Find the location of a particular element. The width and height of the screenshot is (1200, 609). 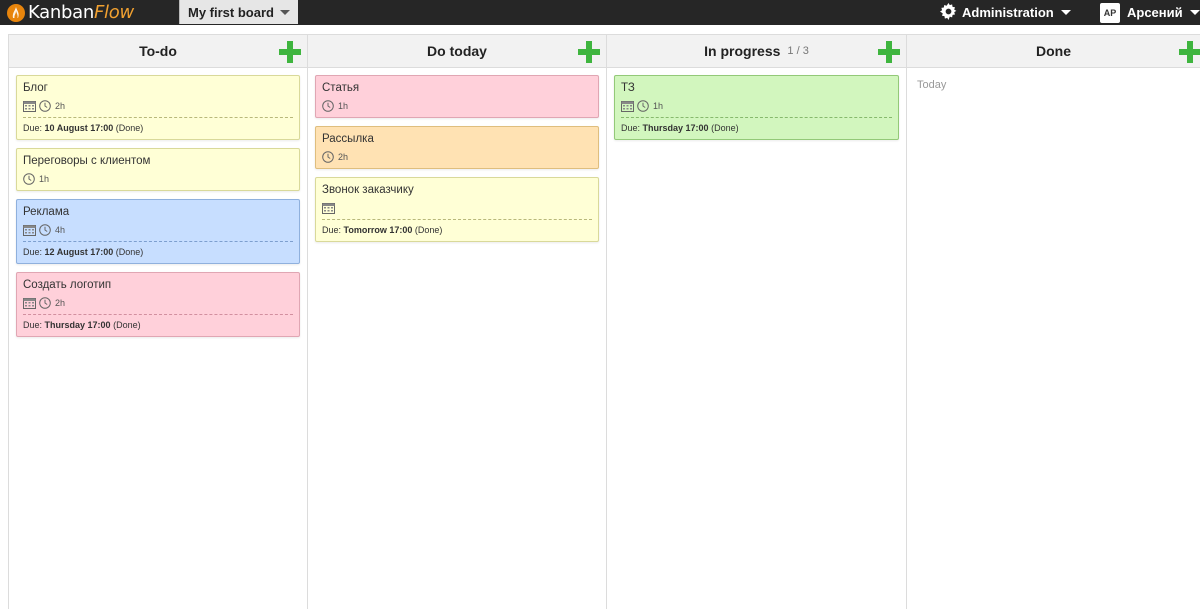

column-title: In progress is located at coordinates (742, 51).